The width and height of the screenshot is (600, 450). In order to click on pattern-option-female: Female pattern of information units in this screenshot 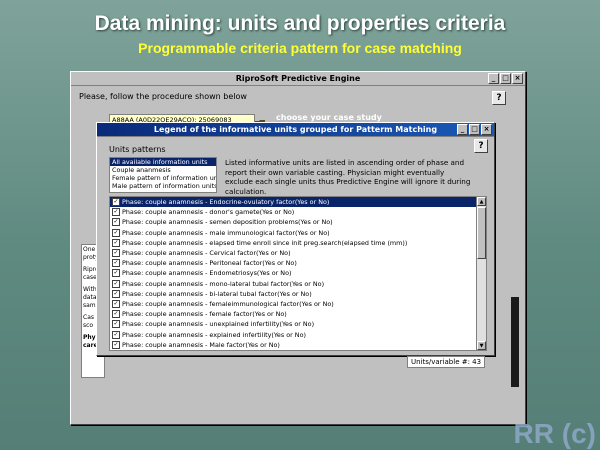, I will do `click(163, 178)`.